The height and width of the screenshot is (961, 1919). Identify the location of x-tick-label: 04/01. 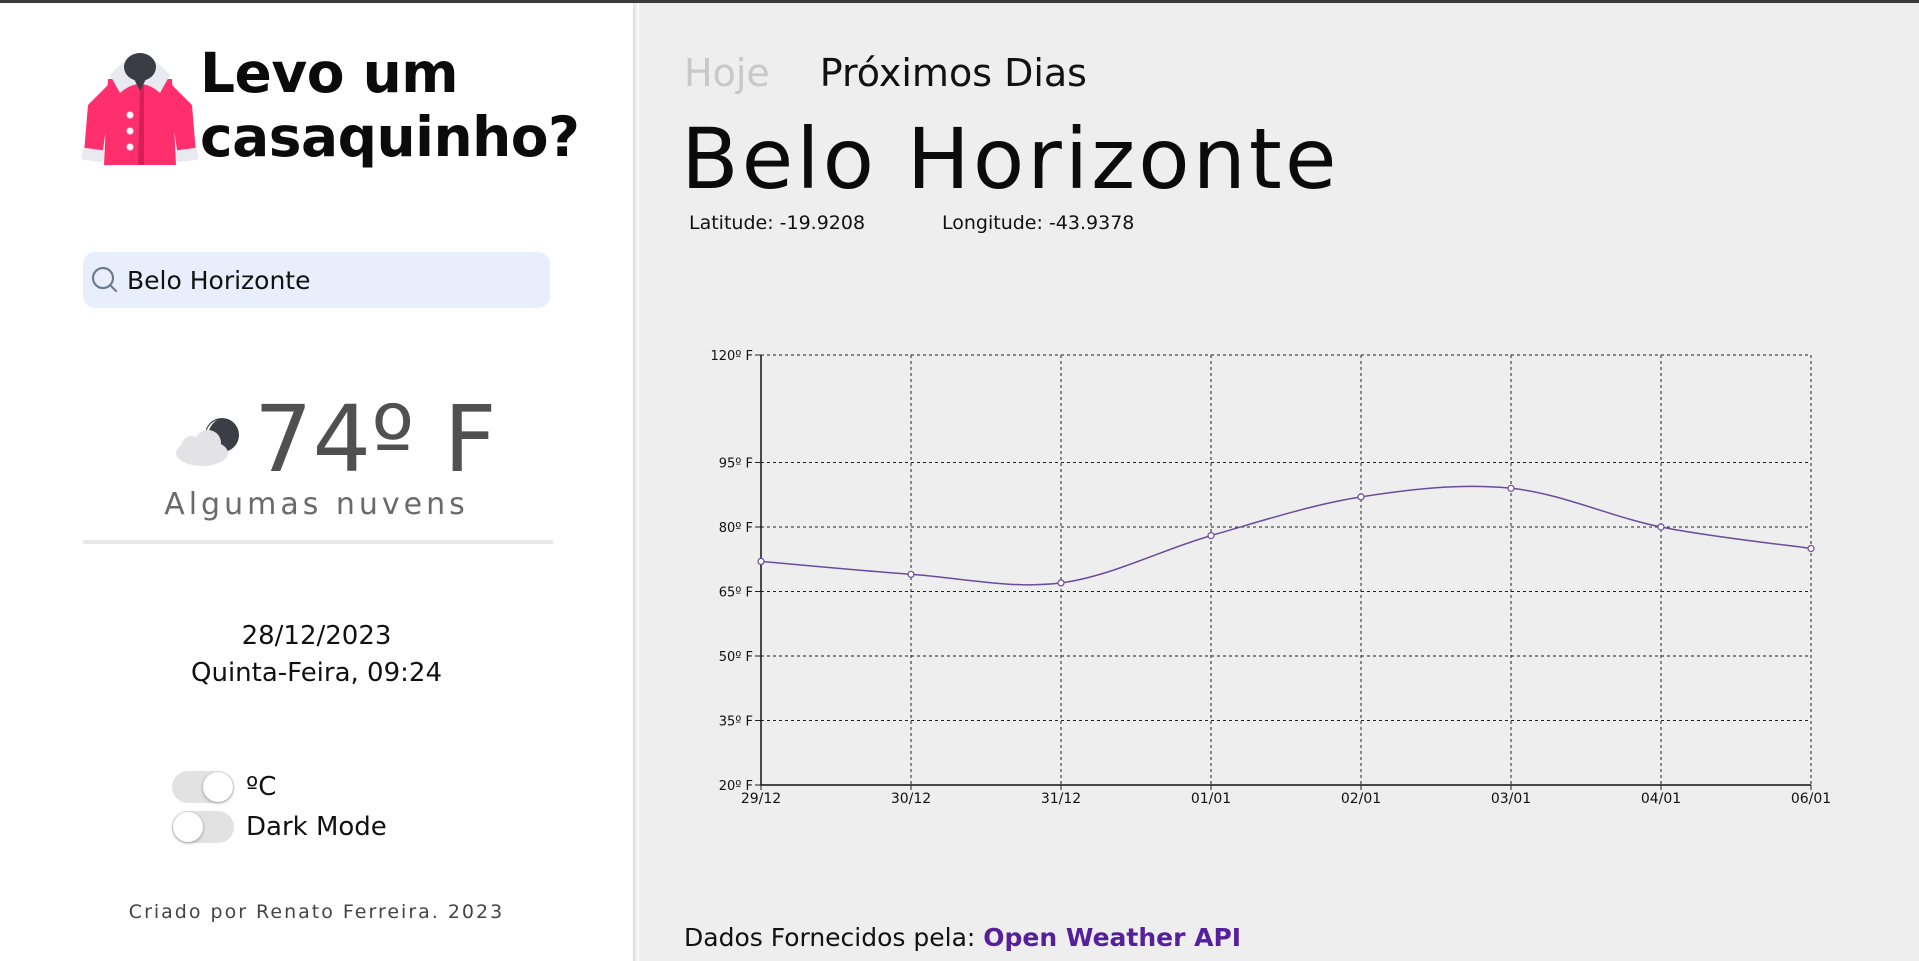
(1661, 799).